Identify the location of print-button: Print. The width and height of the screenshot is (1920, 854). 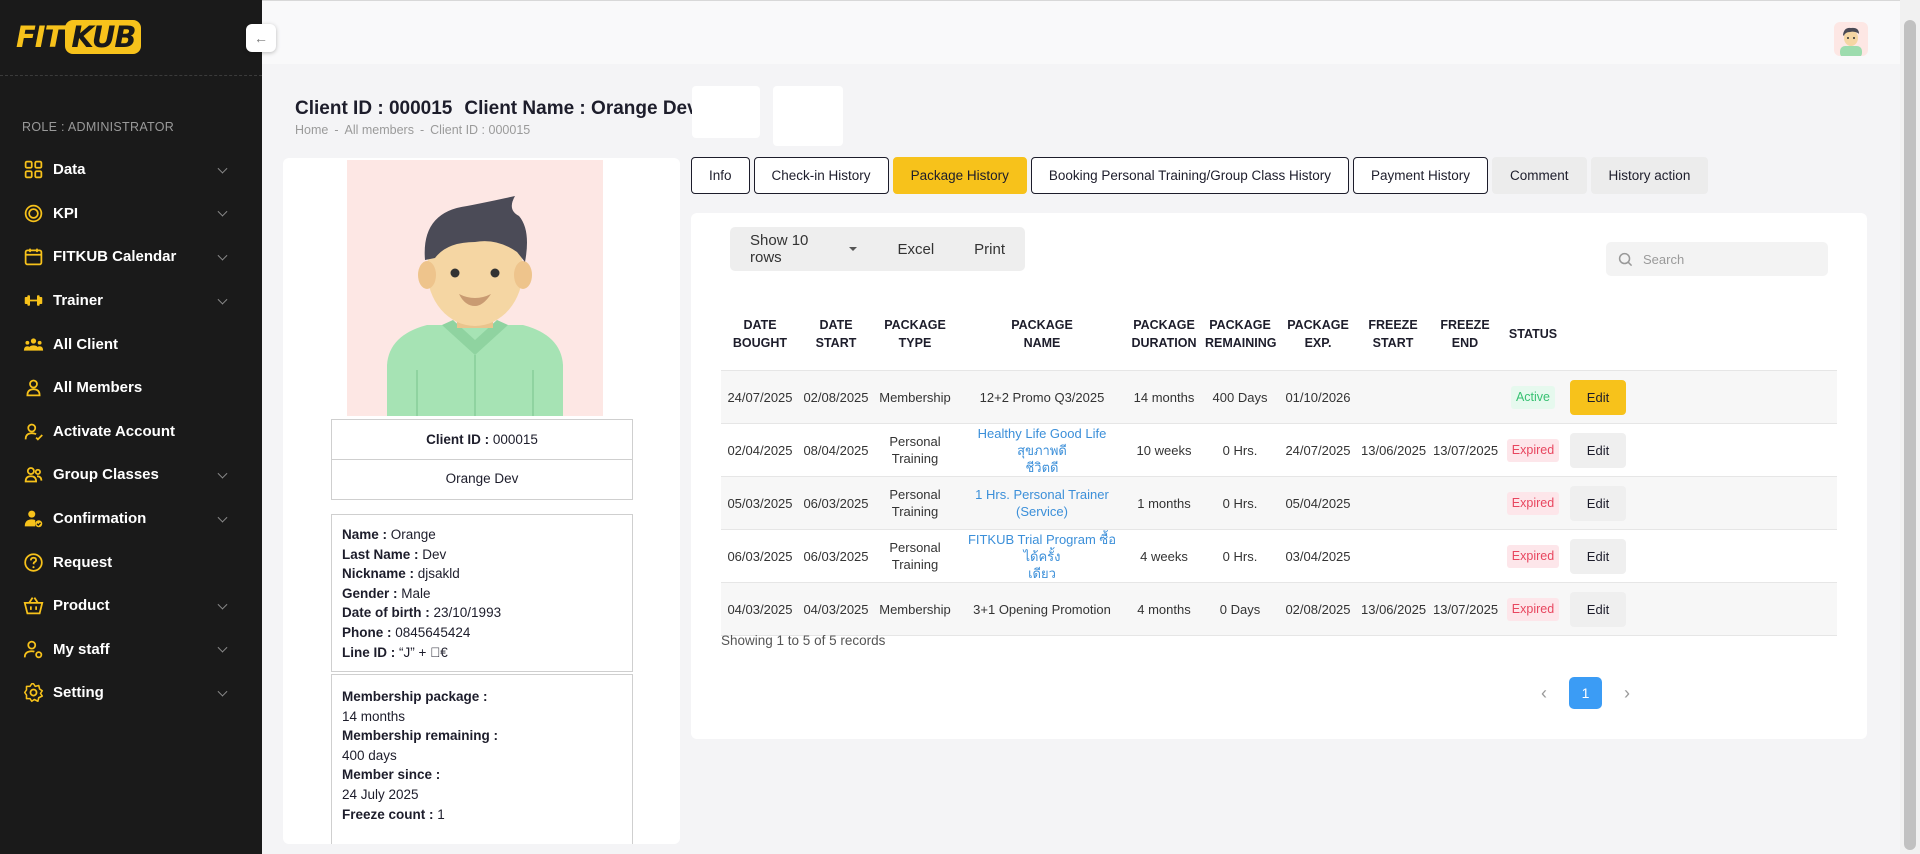
(989, 249).